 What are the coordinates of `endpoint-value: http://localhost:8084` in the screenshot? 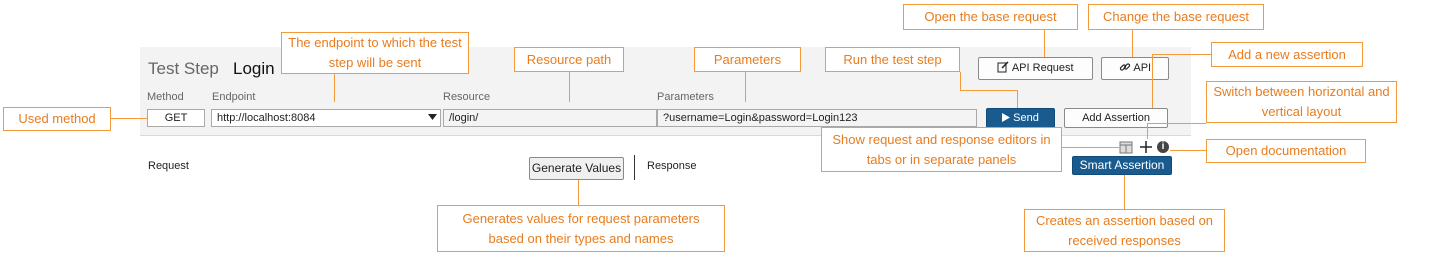 It's located at (266, 118).